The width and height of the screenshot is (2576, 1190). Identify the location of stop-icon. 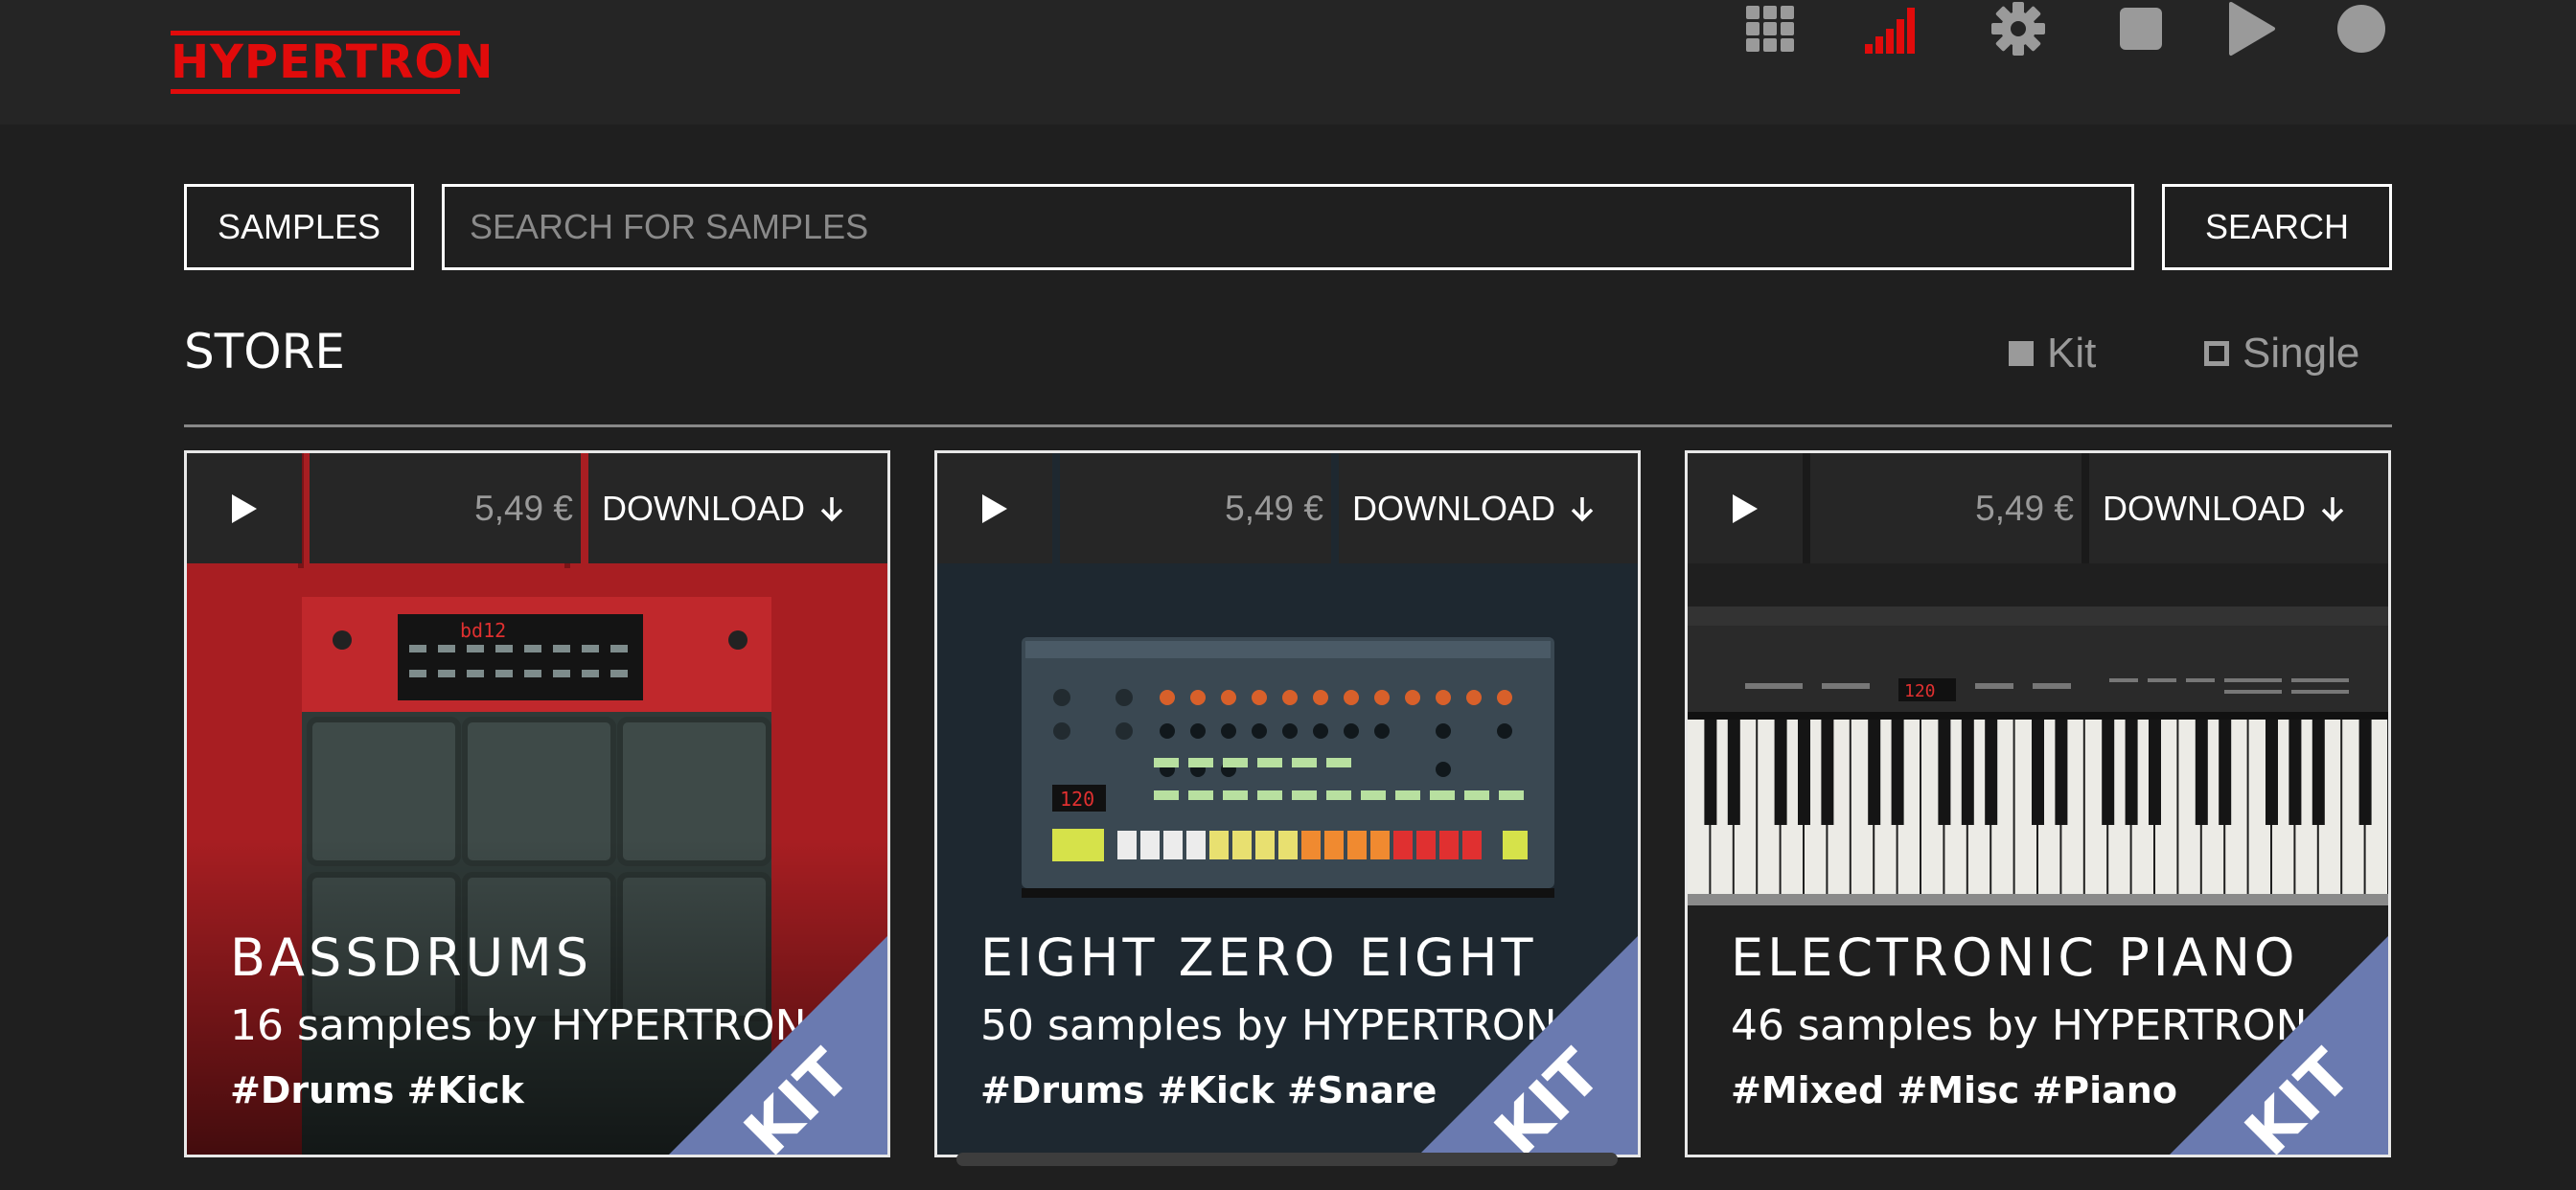
(2141, 29).